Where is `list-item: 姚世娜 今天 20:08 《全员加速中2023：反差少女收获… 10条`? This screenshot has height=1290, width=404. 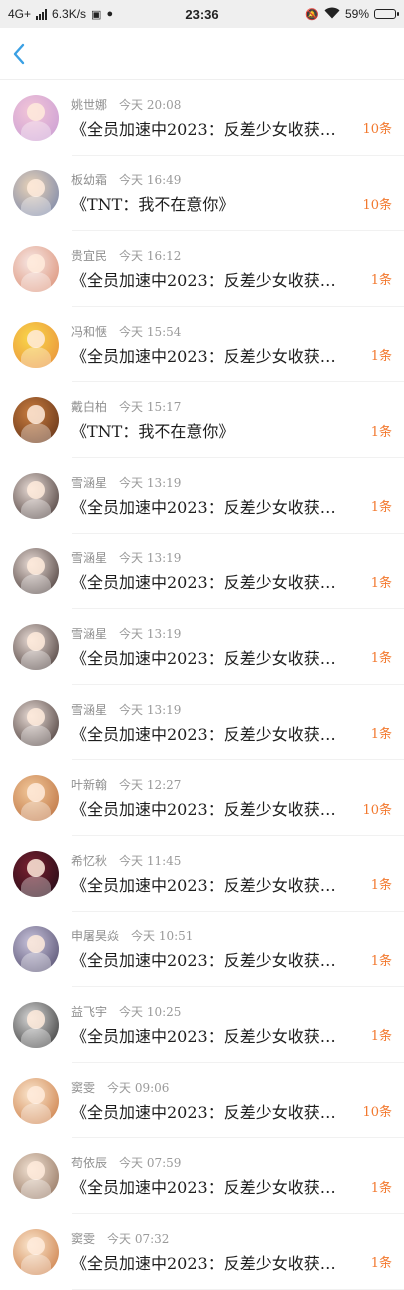 list-item: 姚世娜 今天 20:08 《全员加速中2023：反差少女收获… 10条 is located at coordinates (202, 118).